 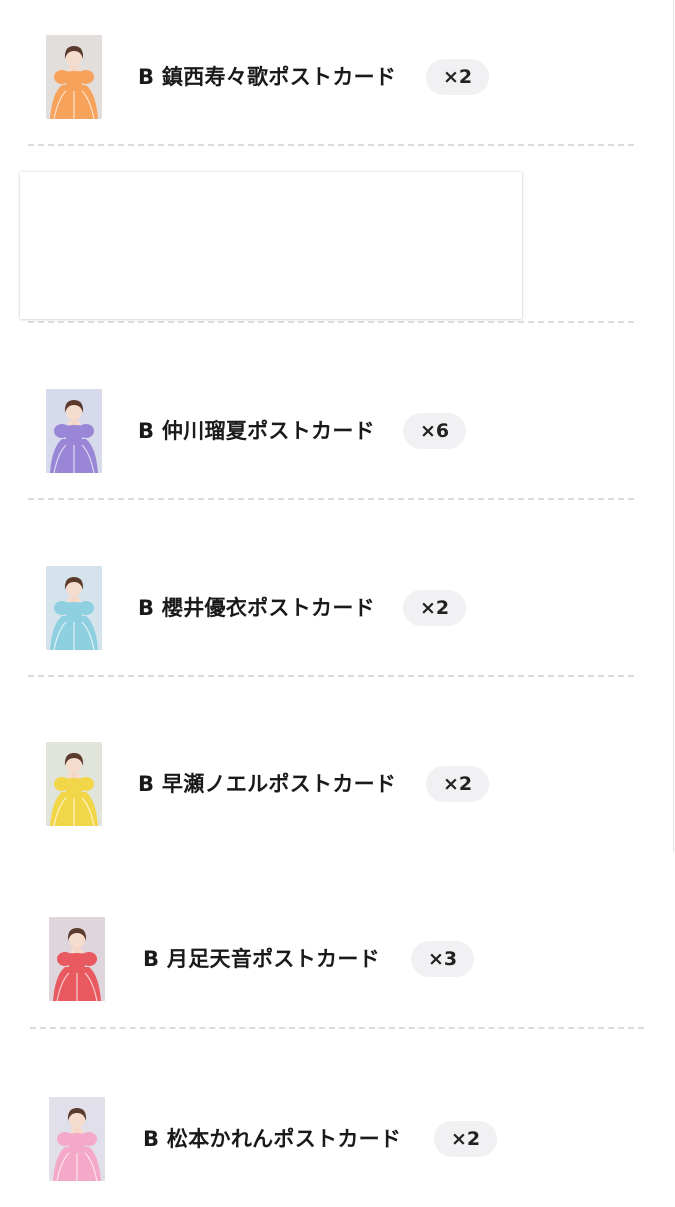 I want to click on list-item: B 早瀬ノエルポストカード ×2, so click(x=337, y=797).